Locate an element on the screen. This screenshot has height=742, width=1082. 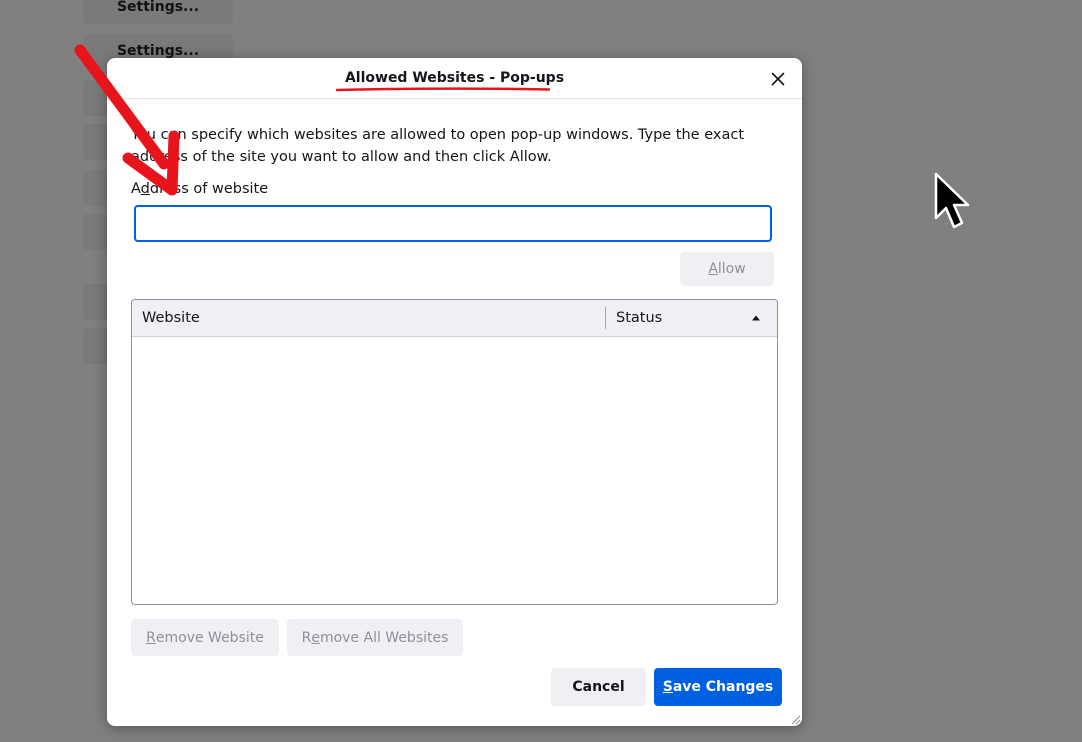
dialog-title: Allowed Websites - Pop-ups is located at coordinates (454, 78).